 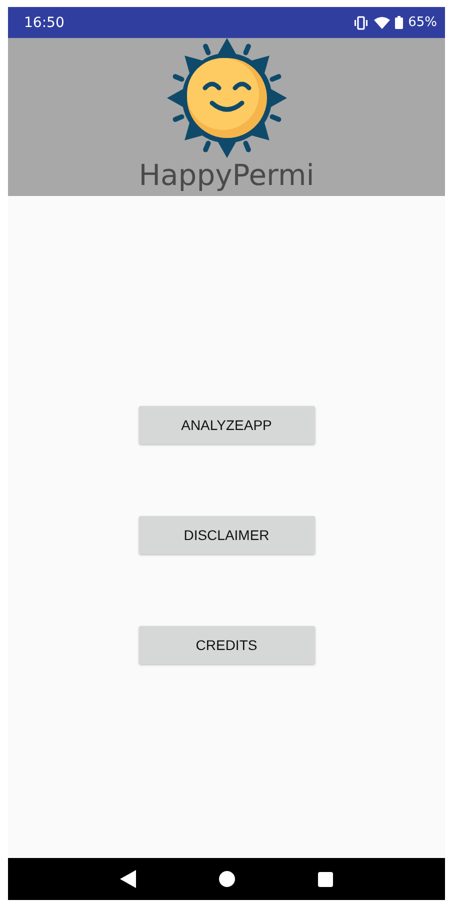 What do you see at coordinates (44, 22) in the screenshot?
I see `status-time: 16:50` at bounding box center [44, 22].